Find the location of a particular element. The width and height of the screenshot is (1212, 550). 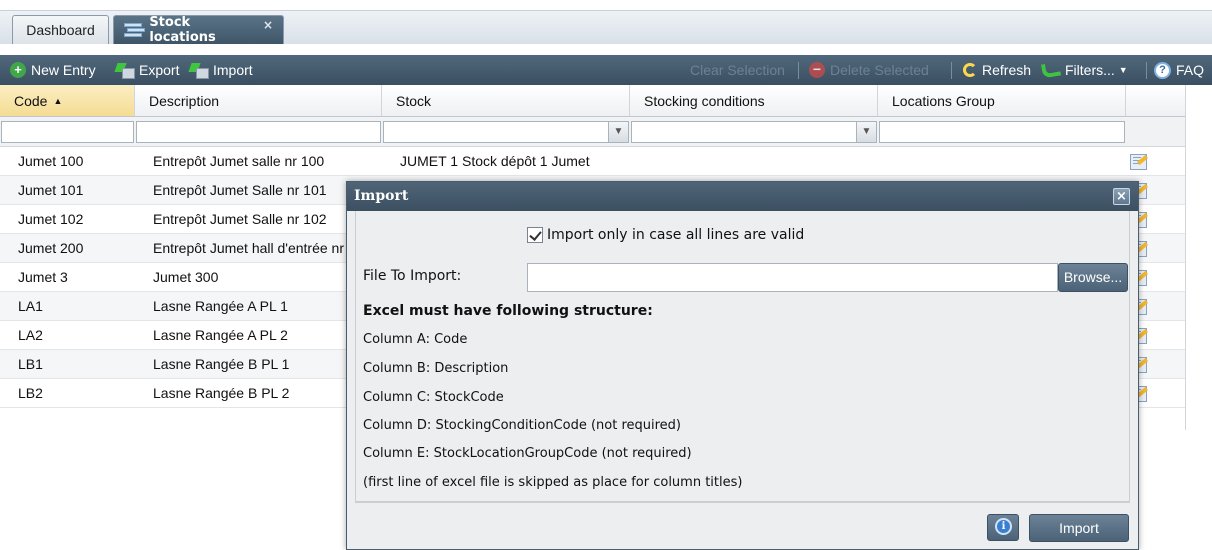

refresh-label: Refresh is located at coordinates (1007, 70).